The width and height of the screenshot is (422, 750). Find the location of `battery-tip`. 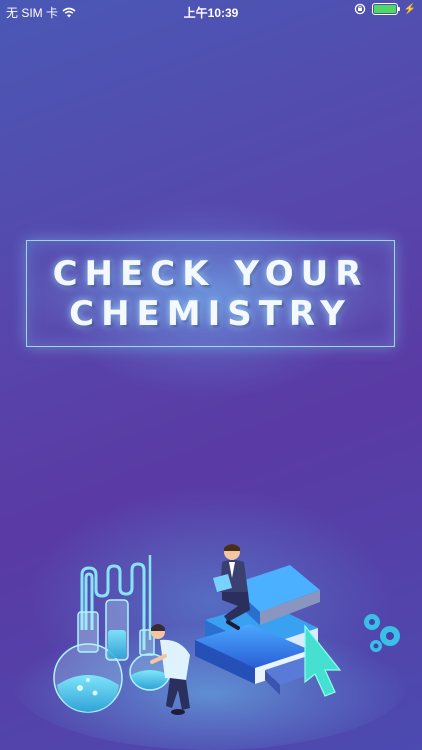

battery-tip is located at coordinates (398, 9).